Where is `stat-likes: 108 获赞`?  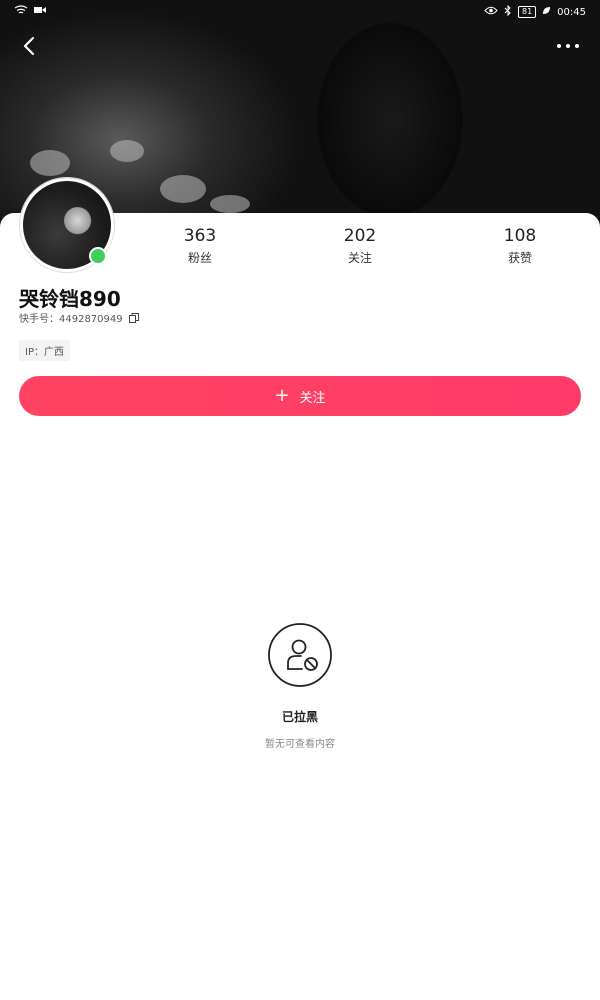 stat-likes: 108 获赞 is located at coordinates (520, 246).